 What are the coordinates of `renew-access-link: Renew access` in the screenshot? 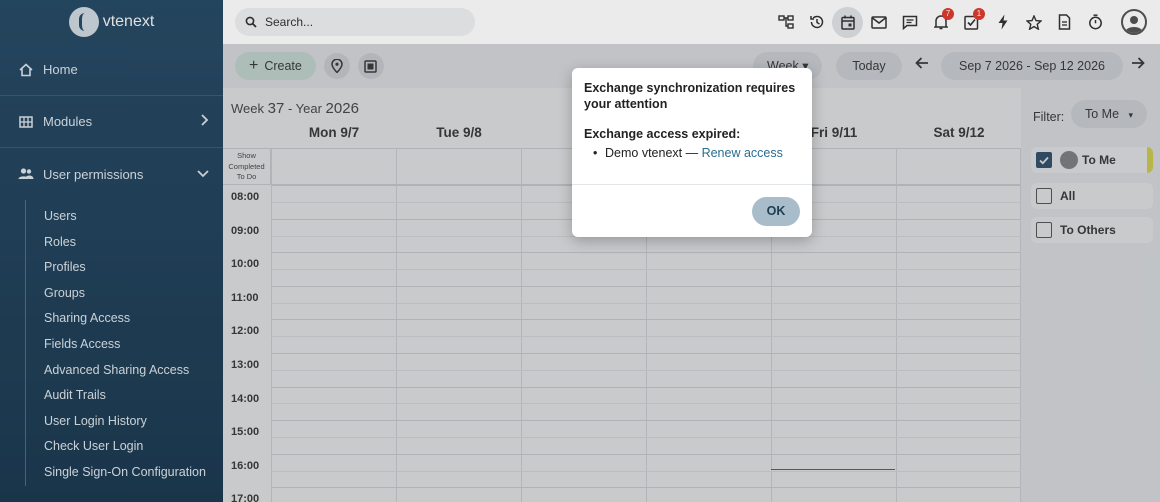 It's located at (742, 153).